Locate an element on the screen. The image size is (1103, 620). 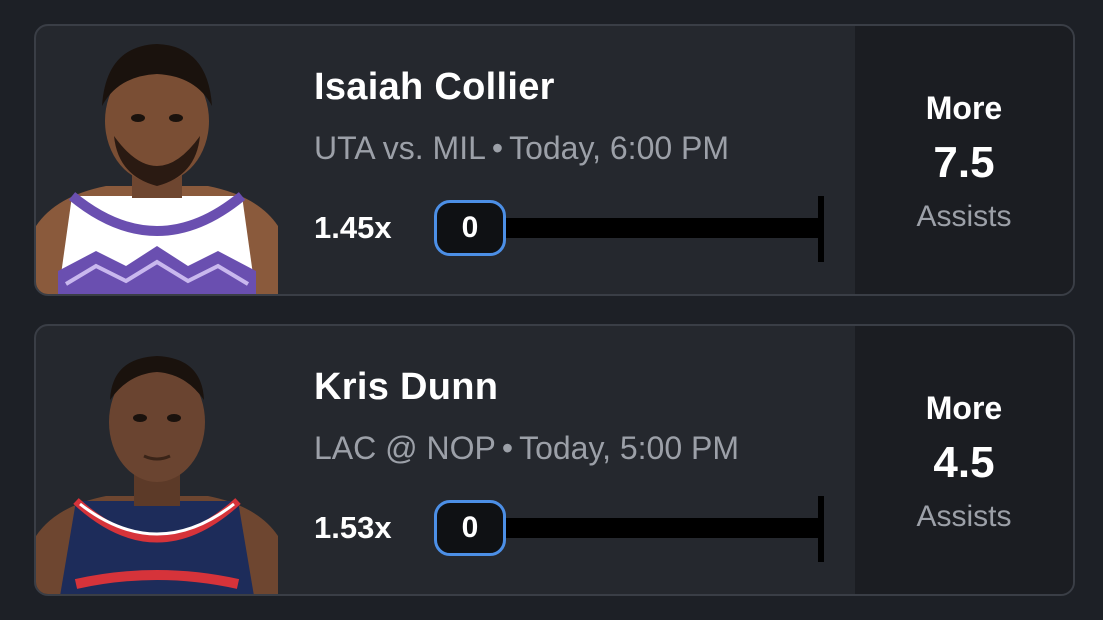
game-info: UTA vs. MIL • Today, 6:00 PM is located at coordinates (521, 148).